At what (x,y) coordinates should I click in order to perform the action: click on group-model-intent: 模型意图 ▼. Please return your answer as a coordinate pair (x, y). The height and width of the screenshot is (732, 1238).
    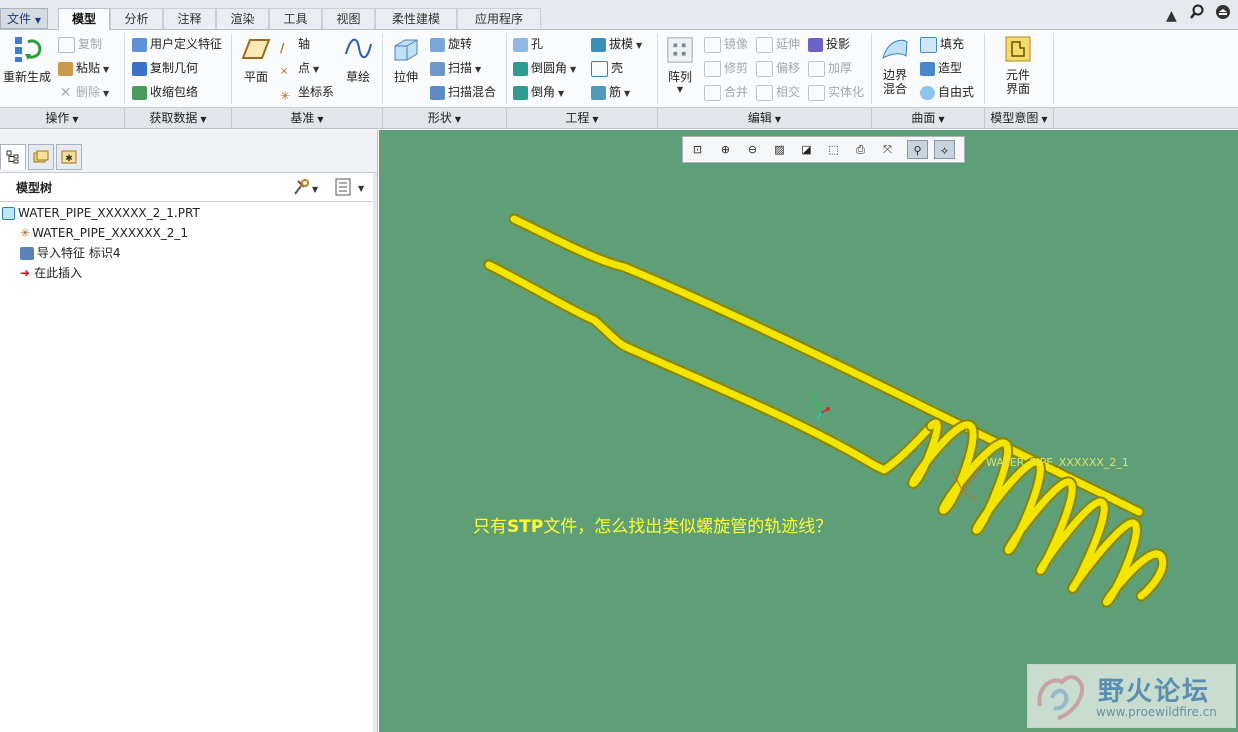
    Looking at the image, I should click on (1019, 118).